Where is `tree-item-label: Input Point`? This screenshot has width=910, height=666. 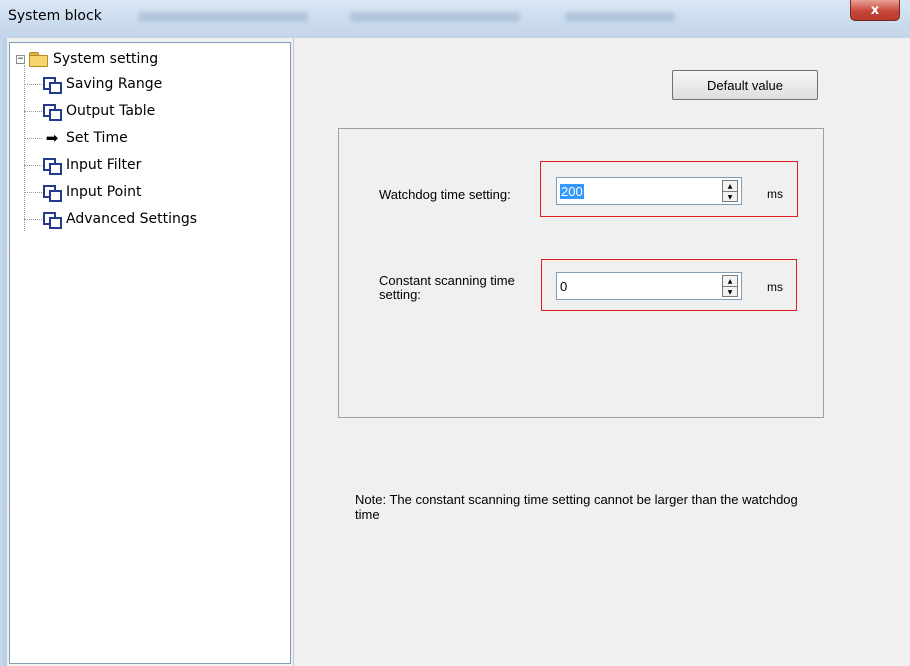 tree-item-label: Input Point is located at coordinates (104, 192).